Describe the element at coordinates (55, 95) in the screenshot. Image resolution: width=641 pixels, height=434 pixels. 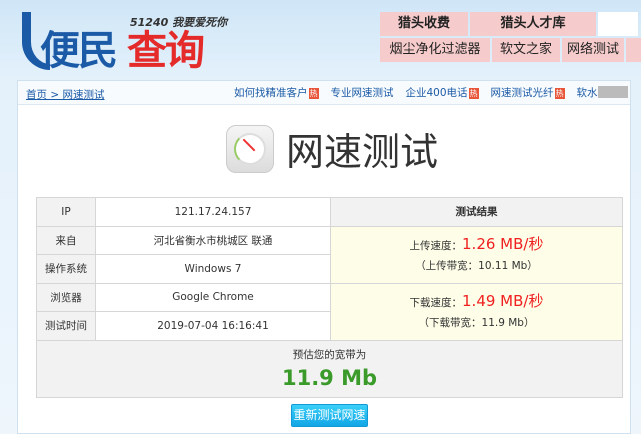
I see `breadcrumb-sep: >` at that location.